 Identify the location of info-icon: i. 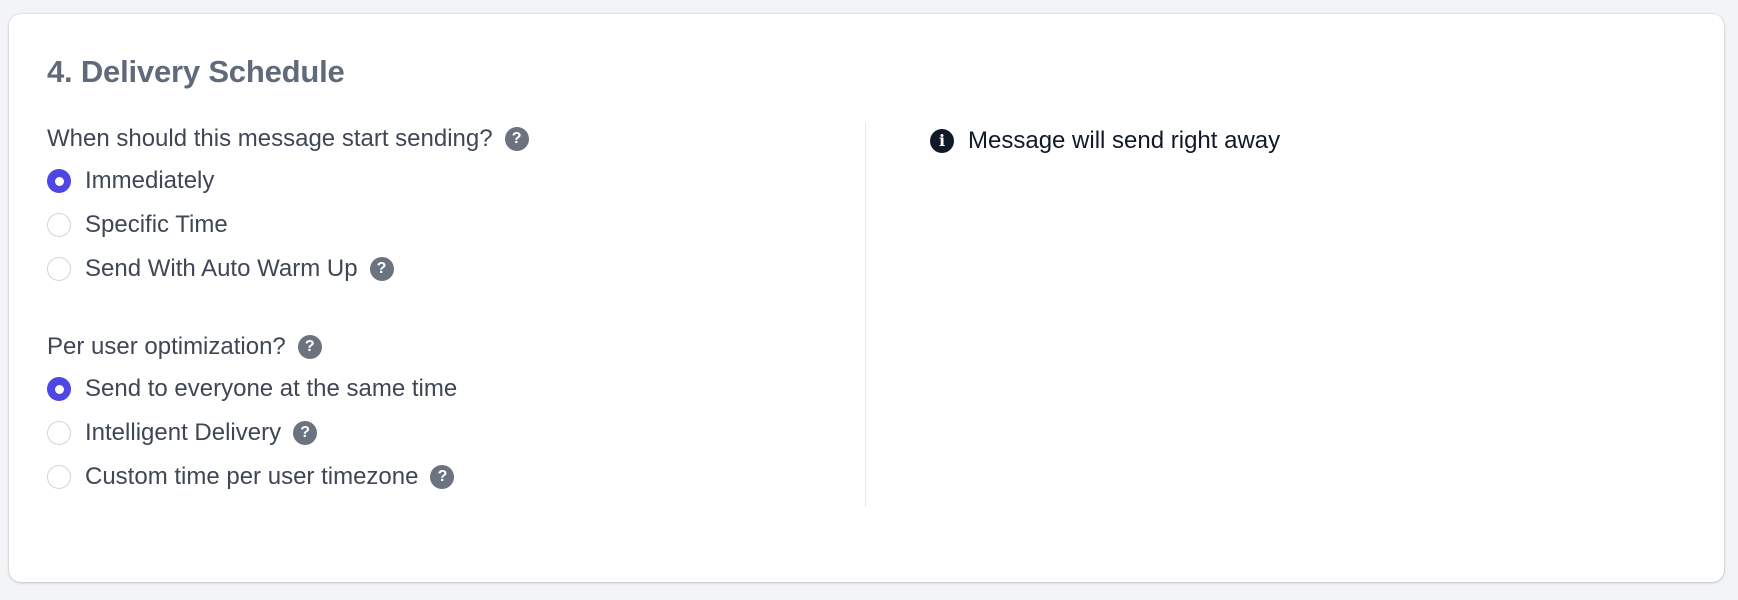
(942, 141).